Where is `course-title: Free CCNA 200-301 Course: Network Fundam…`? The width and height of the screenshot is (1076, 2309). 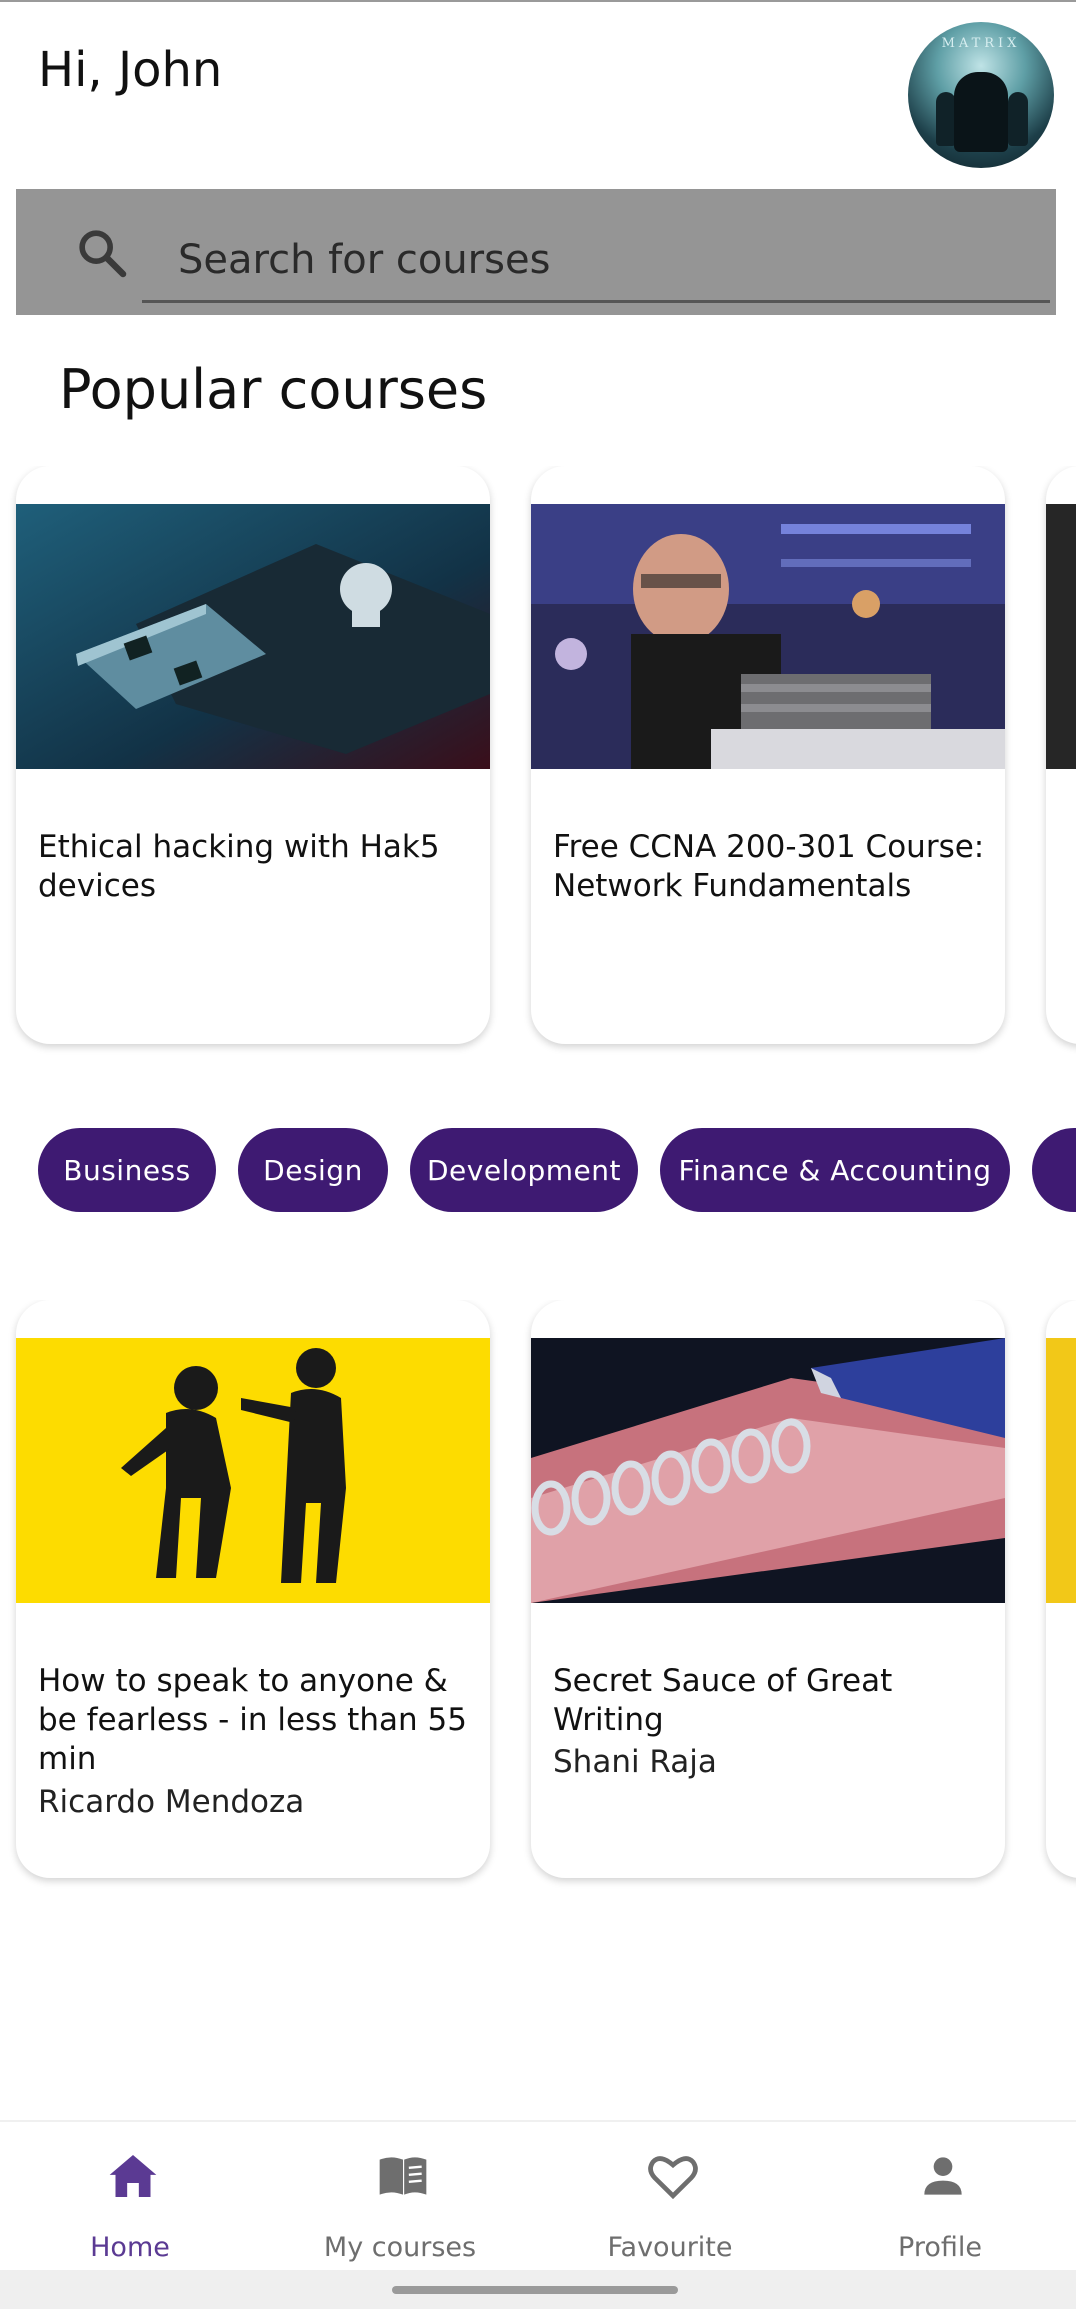 course-title: Free CCNA 200-301 Course: Network Fundam… is located at coordinates (769, 866).